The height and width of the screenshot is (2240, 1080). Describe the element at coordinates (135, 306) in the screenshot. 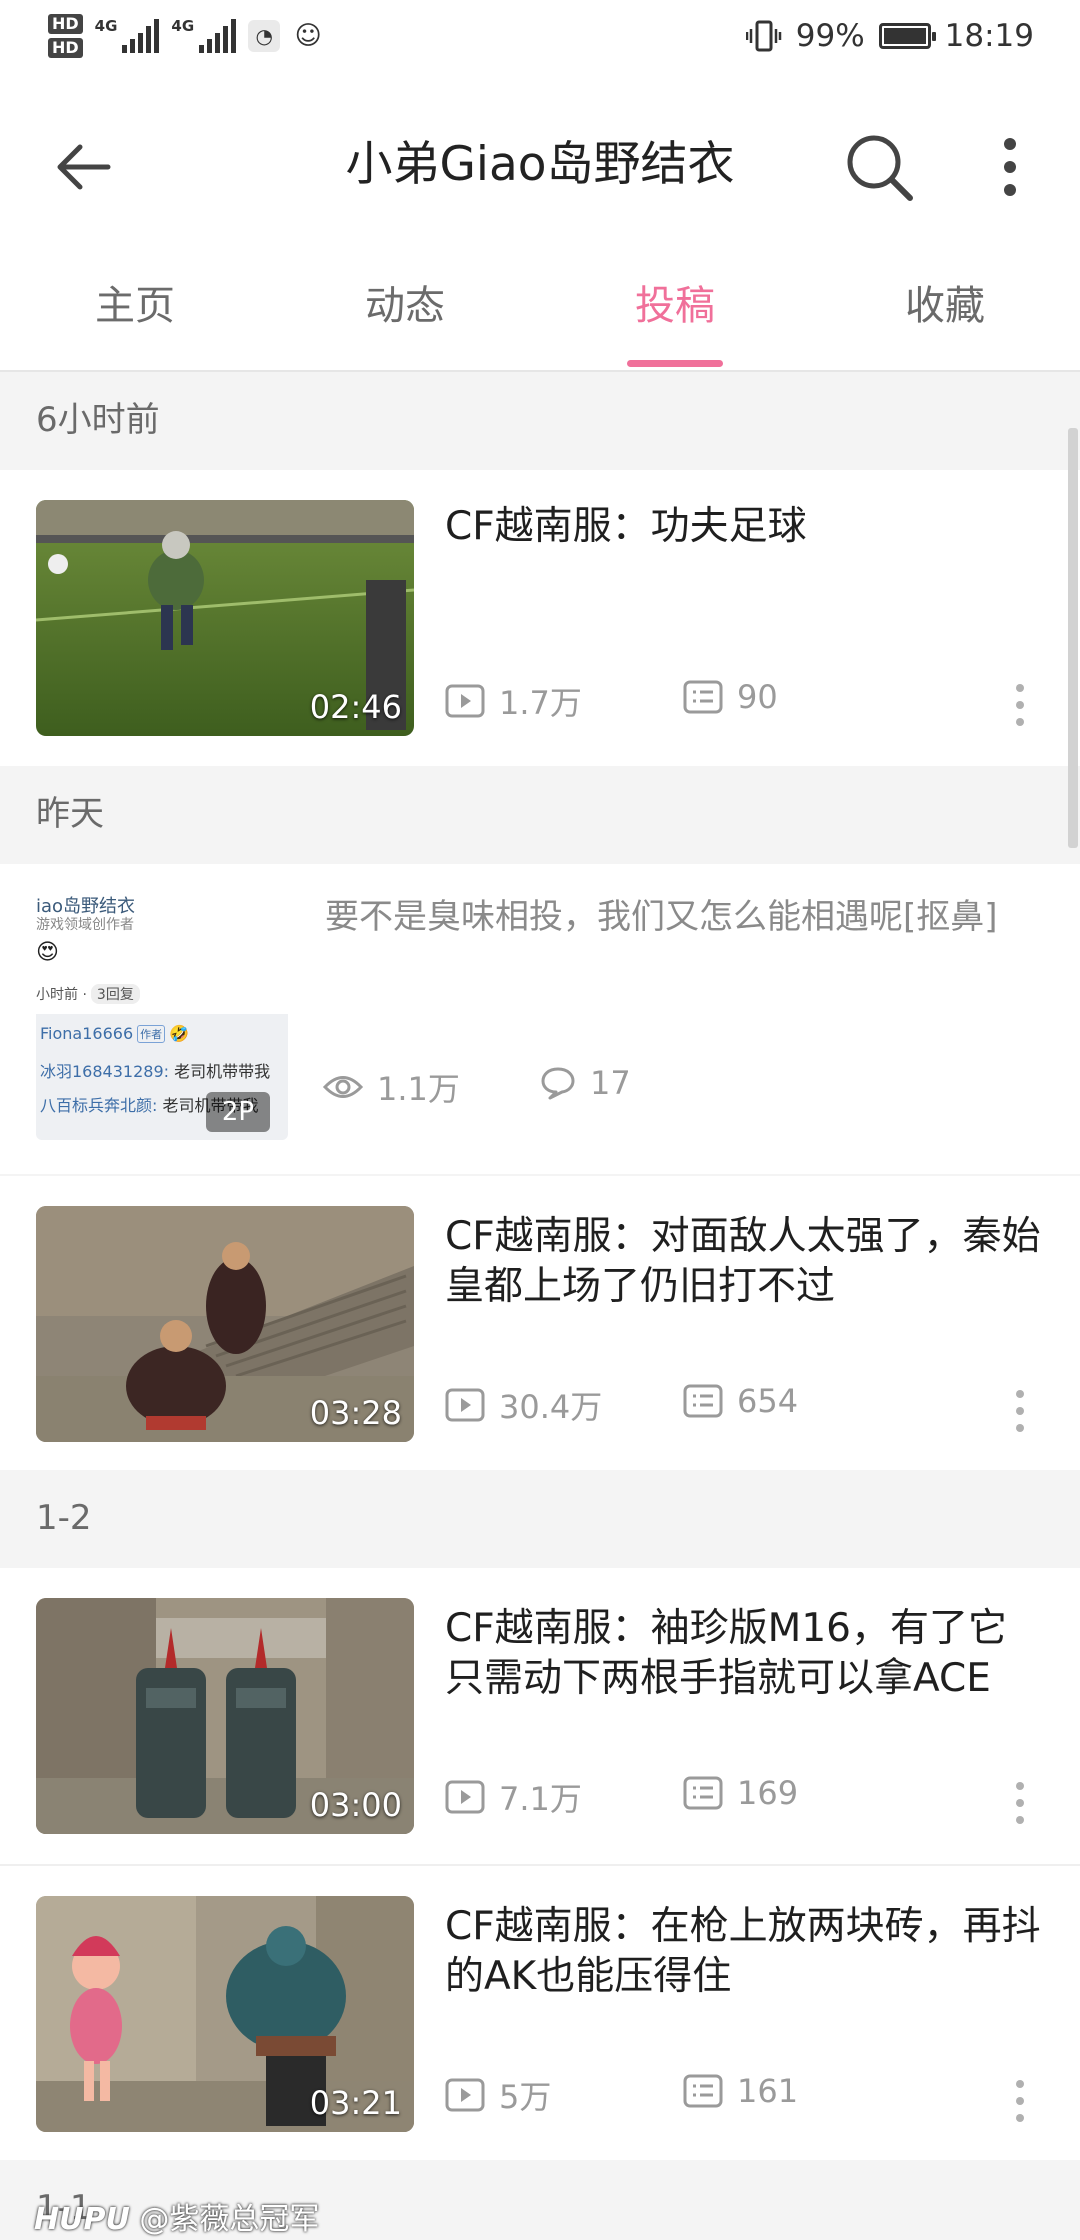

I see `tab-home: 主页` at that location.